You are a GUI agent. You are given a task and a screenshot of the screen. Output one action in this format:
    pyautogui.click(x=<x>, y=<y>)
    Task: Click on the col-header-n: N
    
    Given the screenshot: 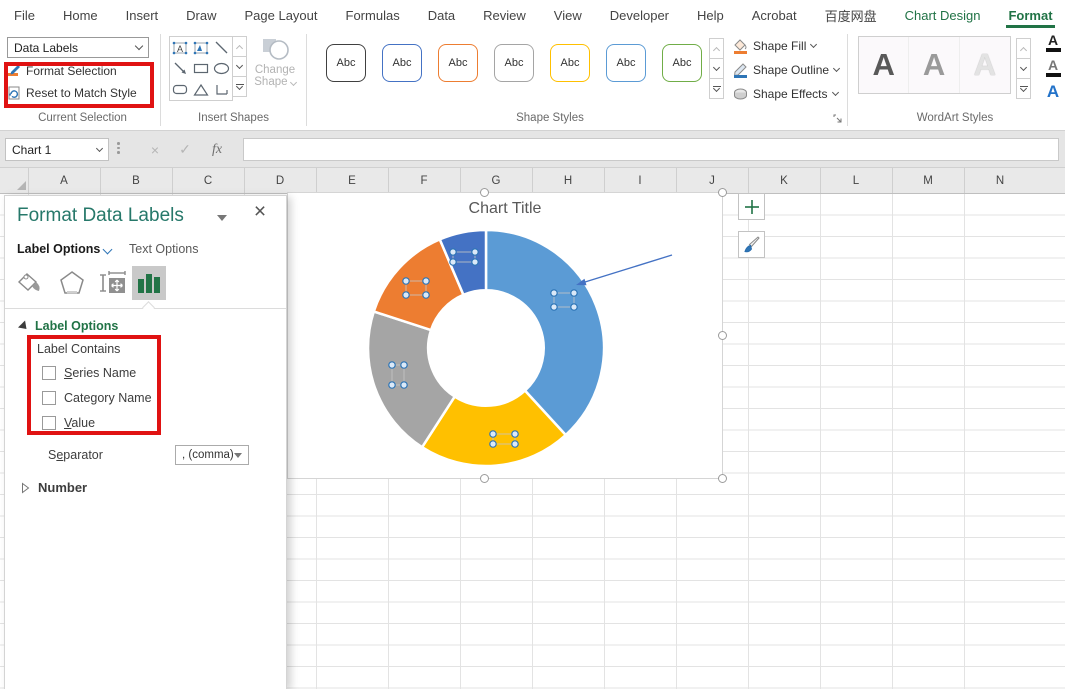 What is the action you would take?
    pyautogui.click(x=1000, y=181)
    